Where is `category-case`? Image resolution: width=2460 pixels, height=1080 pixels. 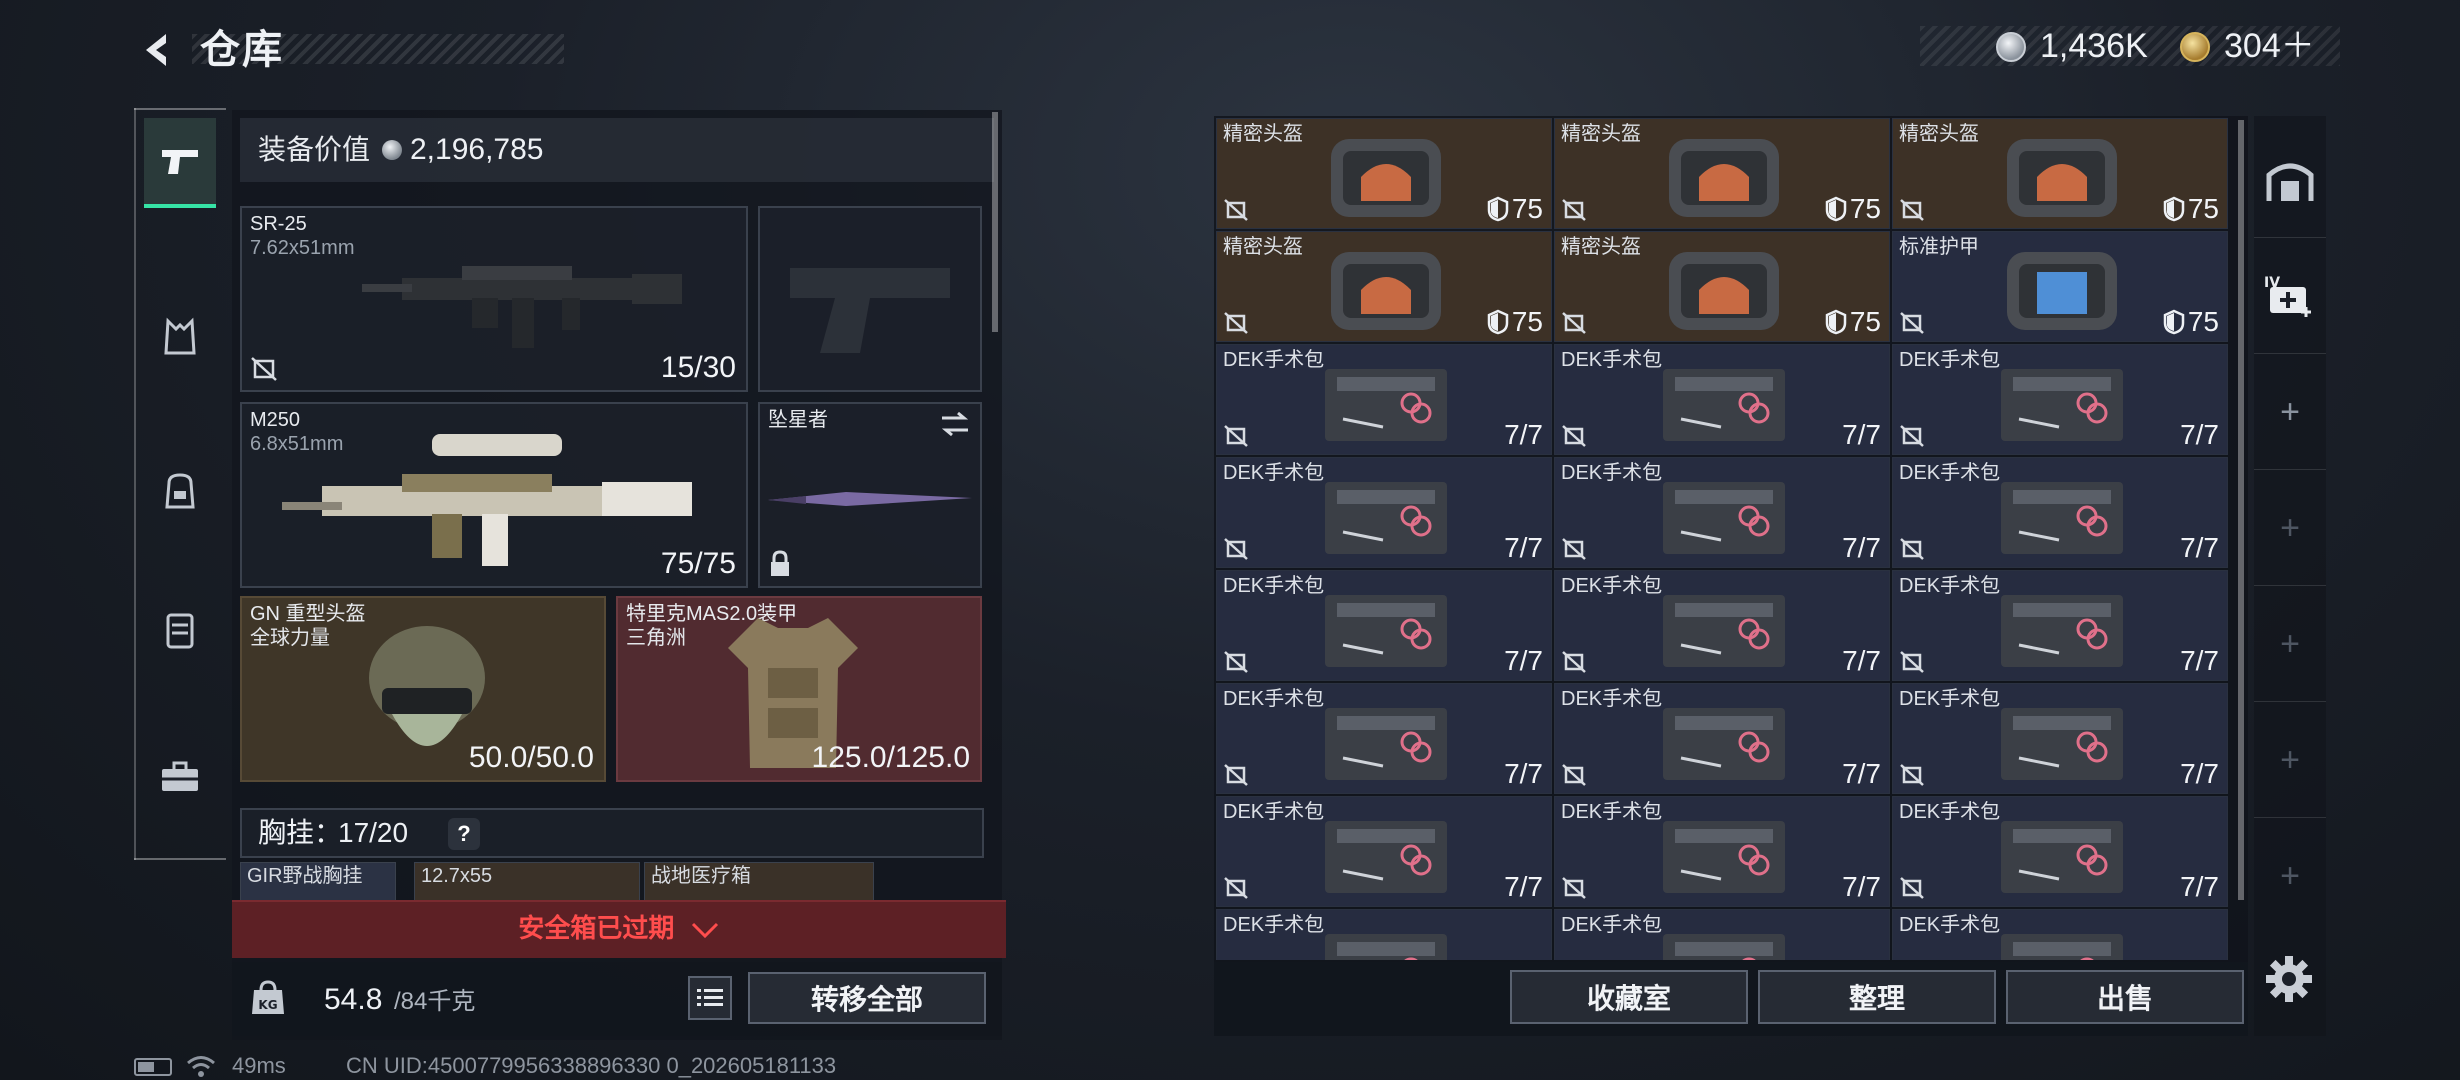
category-case is located at coordinates (180, 777).